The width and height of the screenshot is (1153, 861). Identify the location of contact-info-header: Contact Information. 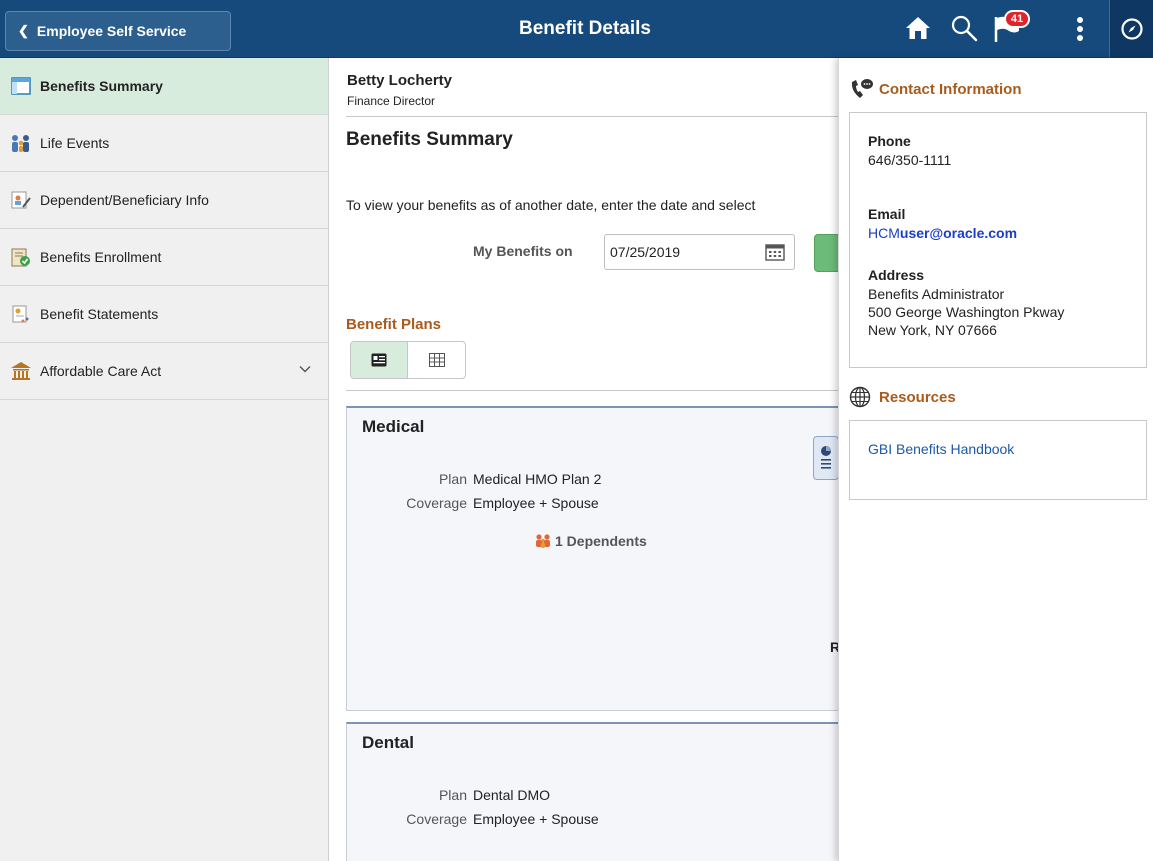
(935, 89).